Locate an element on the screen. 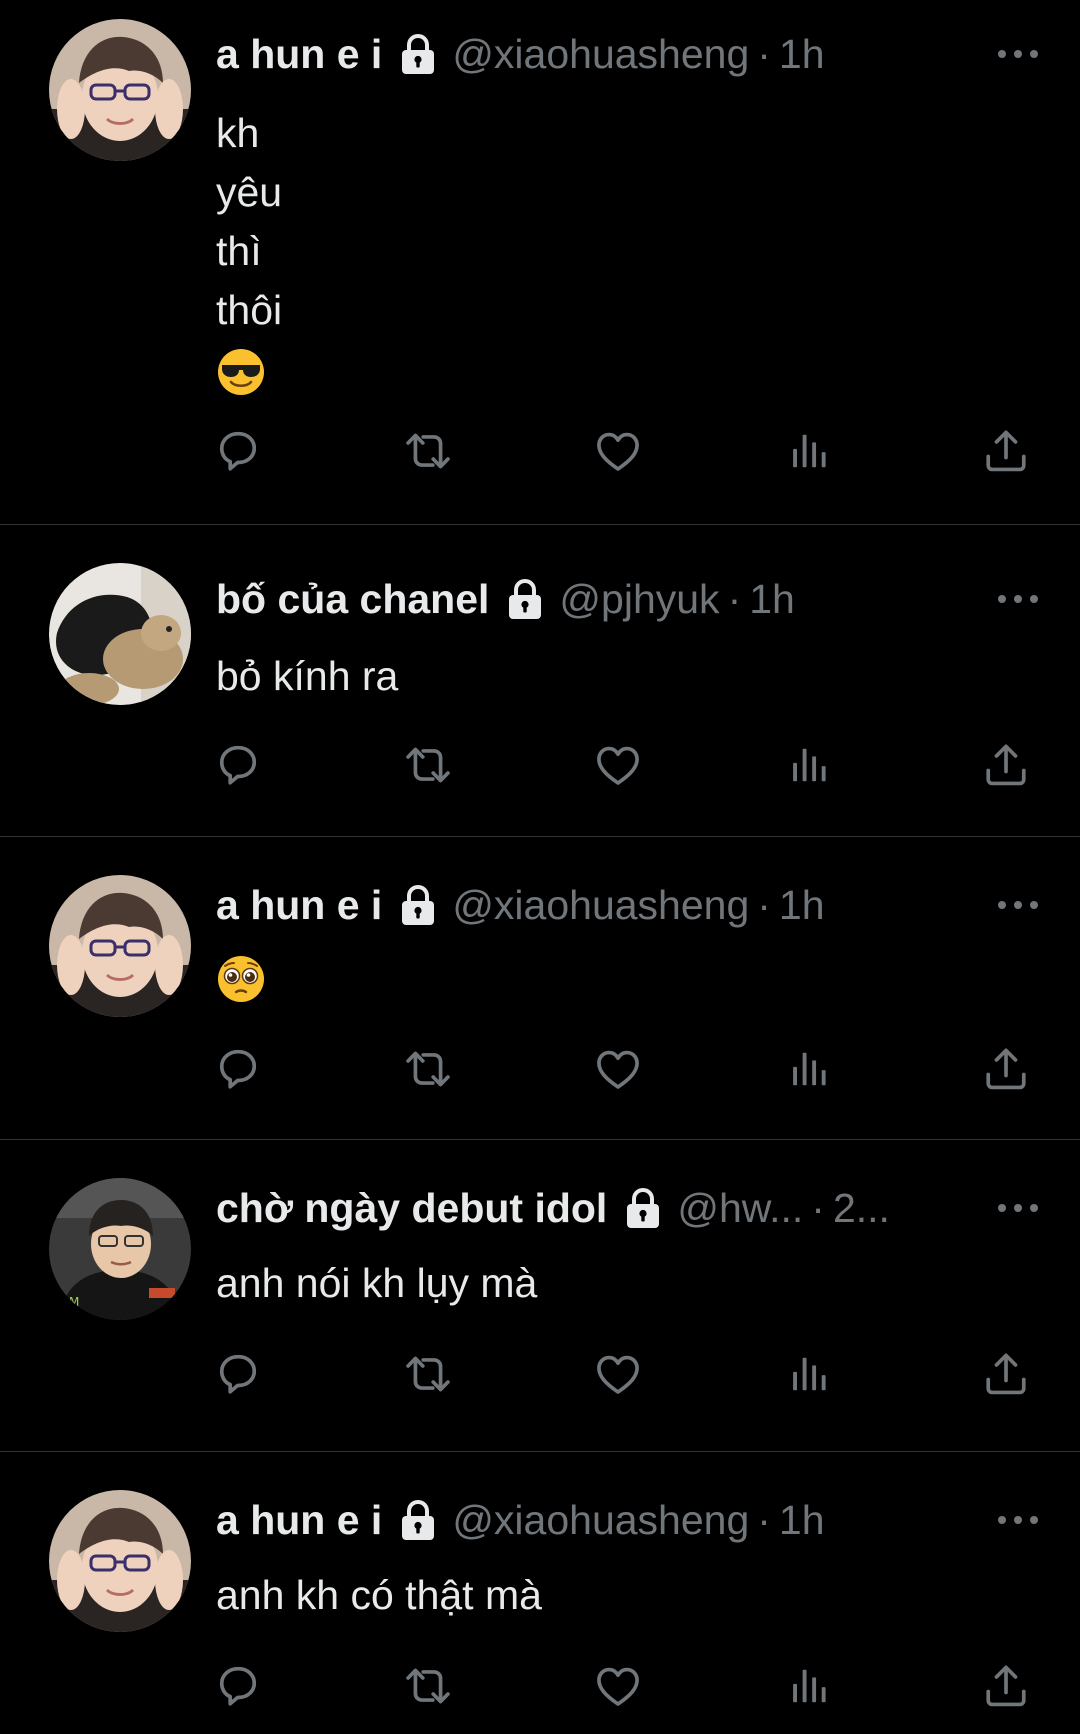  tweet-text-line: kh is located at coordinates (238, 133).